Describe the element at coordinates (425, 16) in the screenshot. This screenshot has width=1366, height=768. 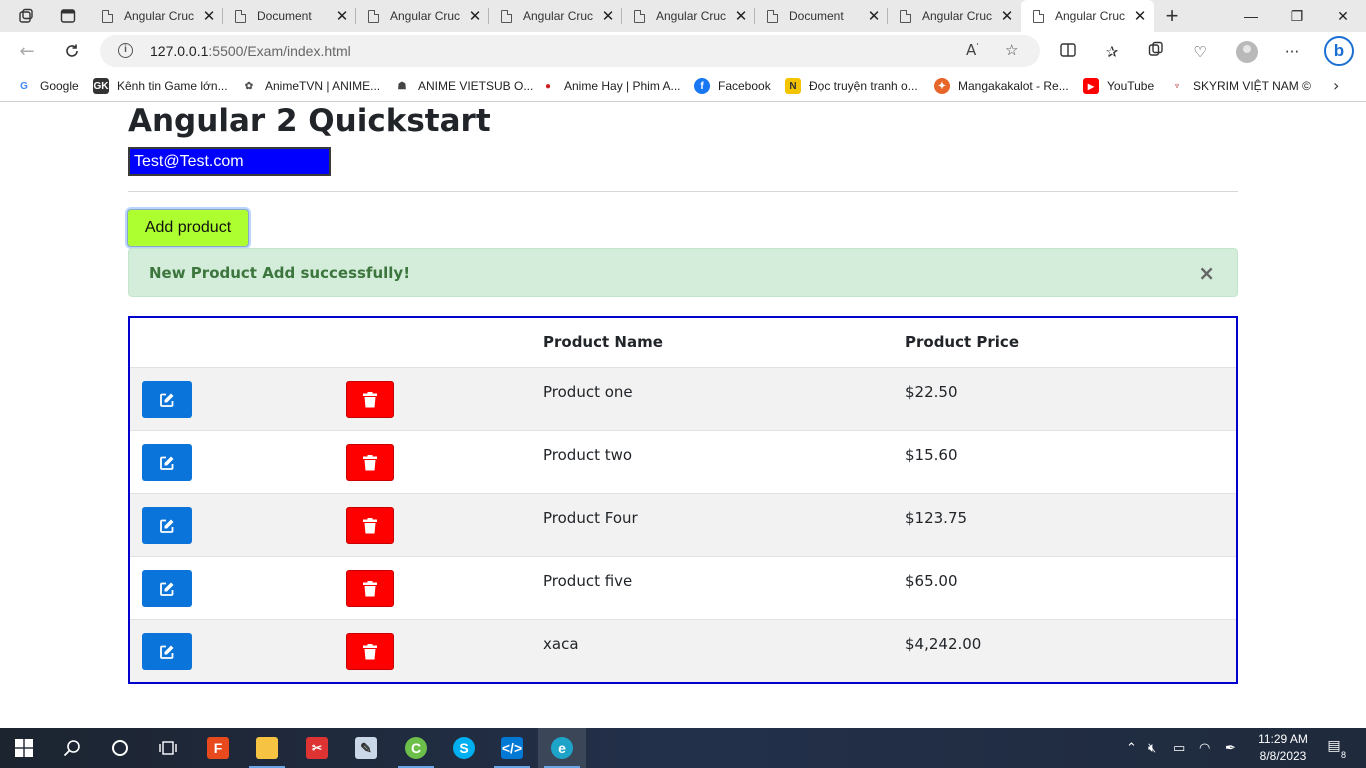
I see `tab-label: Angular Cruc` at that location.